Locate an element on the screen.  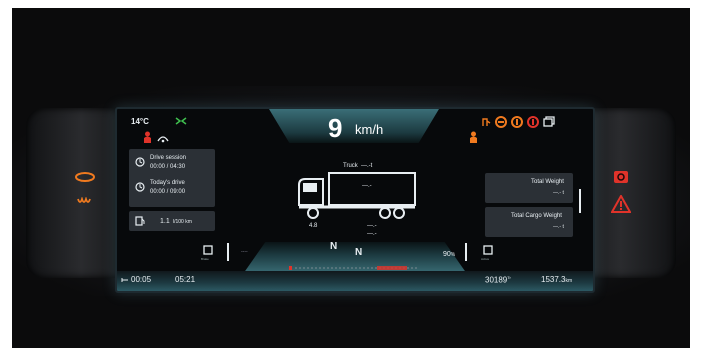
todays-drive-label: Today's drive is located at coordinates (167, 183).